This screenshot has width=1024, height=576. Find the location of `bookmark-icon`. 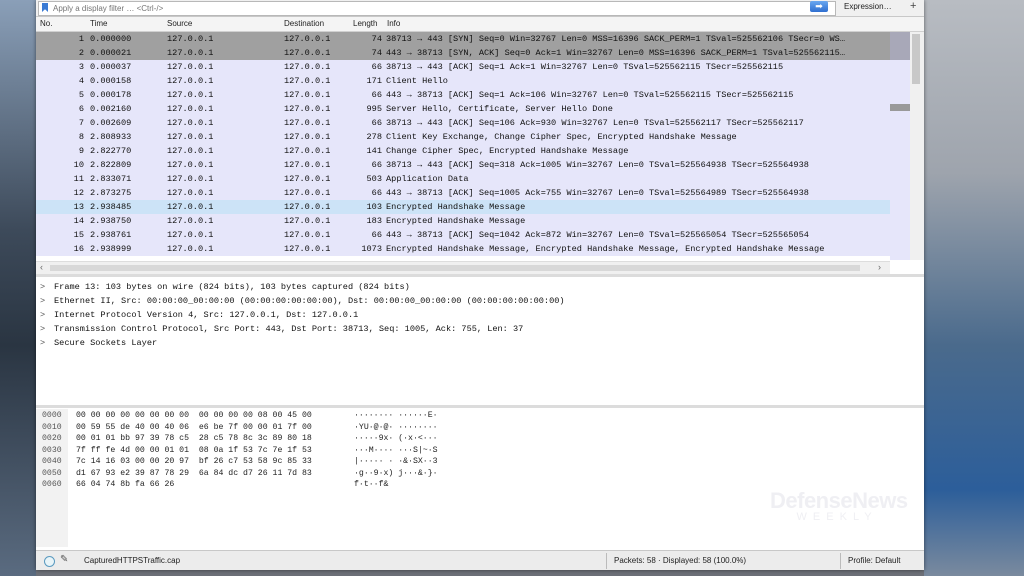

bookmark-icon is located at coordinates (45, 7).